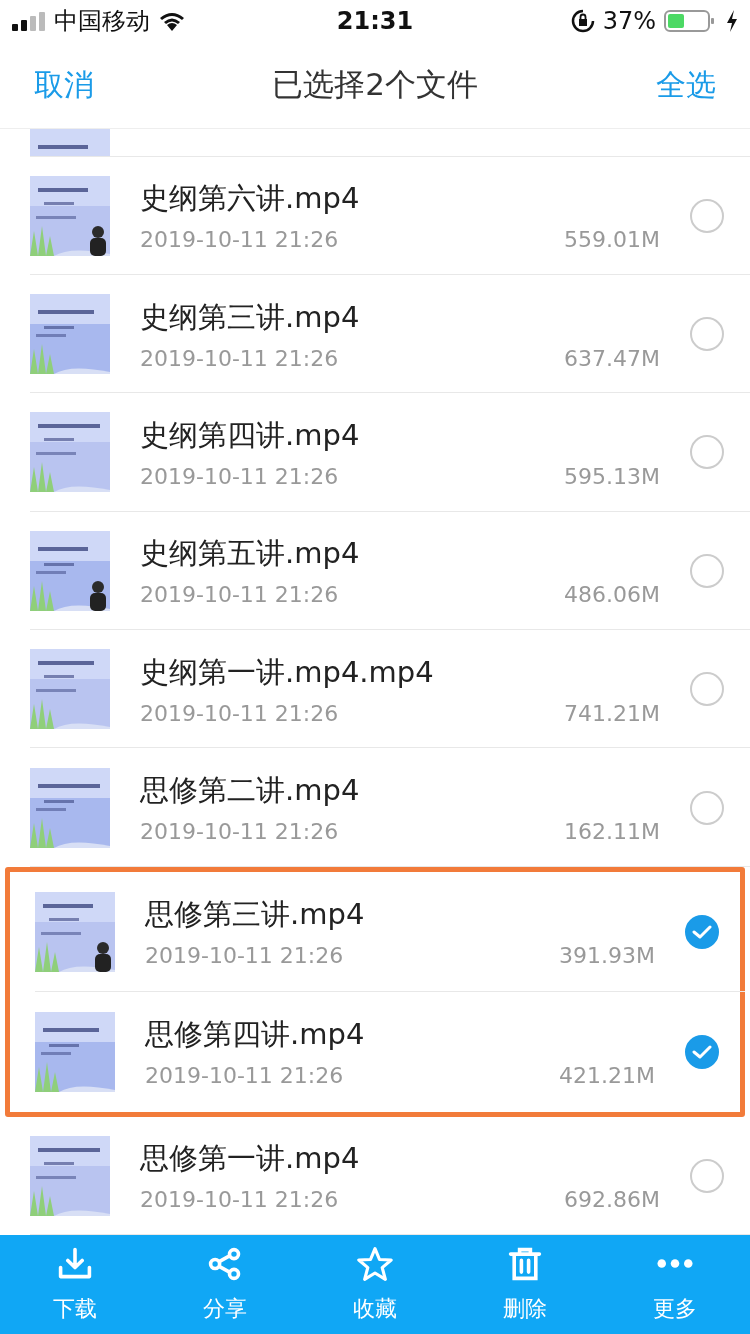 The width and height of the screenshot is (750, 1334). What do you see at coordinates (375, 21) in the screenshot?
I see `clock-time: 21:31` at bounding box center [375, 21].